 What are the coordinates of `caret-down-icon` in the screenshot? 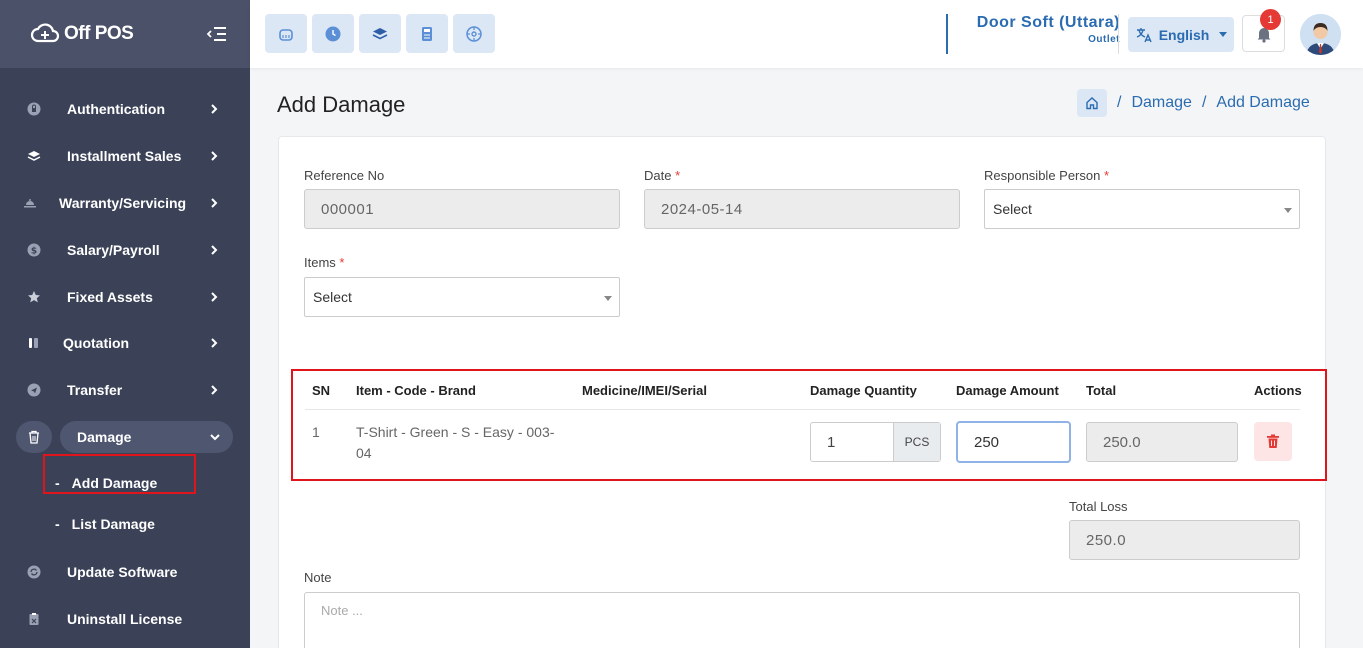 It's located at (1223, 34).